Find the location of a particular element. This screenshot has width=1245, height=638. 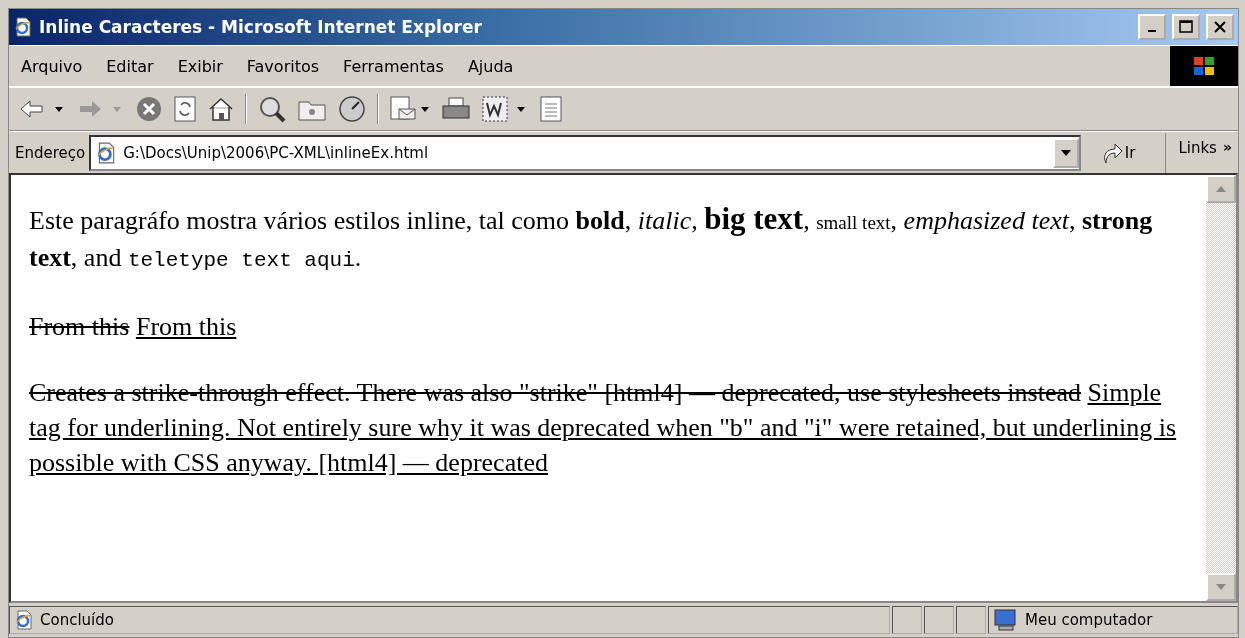

minimize-button is located at coordinates (1152, 27).